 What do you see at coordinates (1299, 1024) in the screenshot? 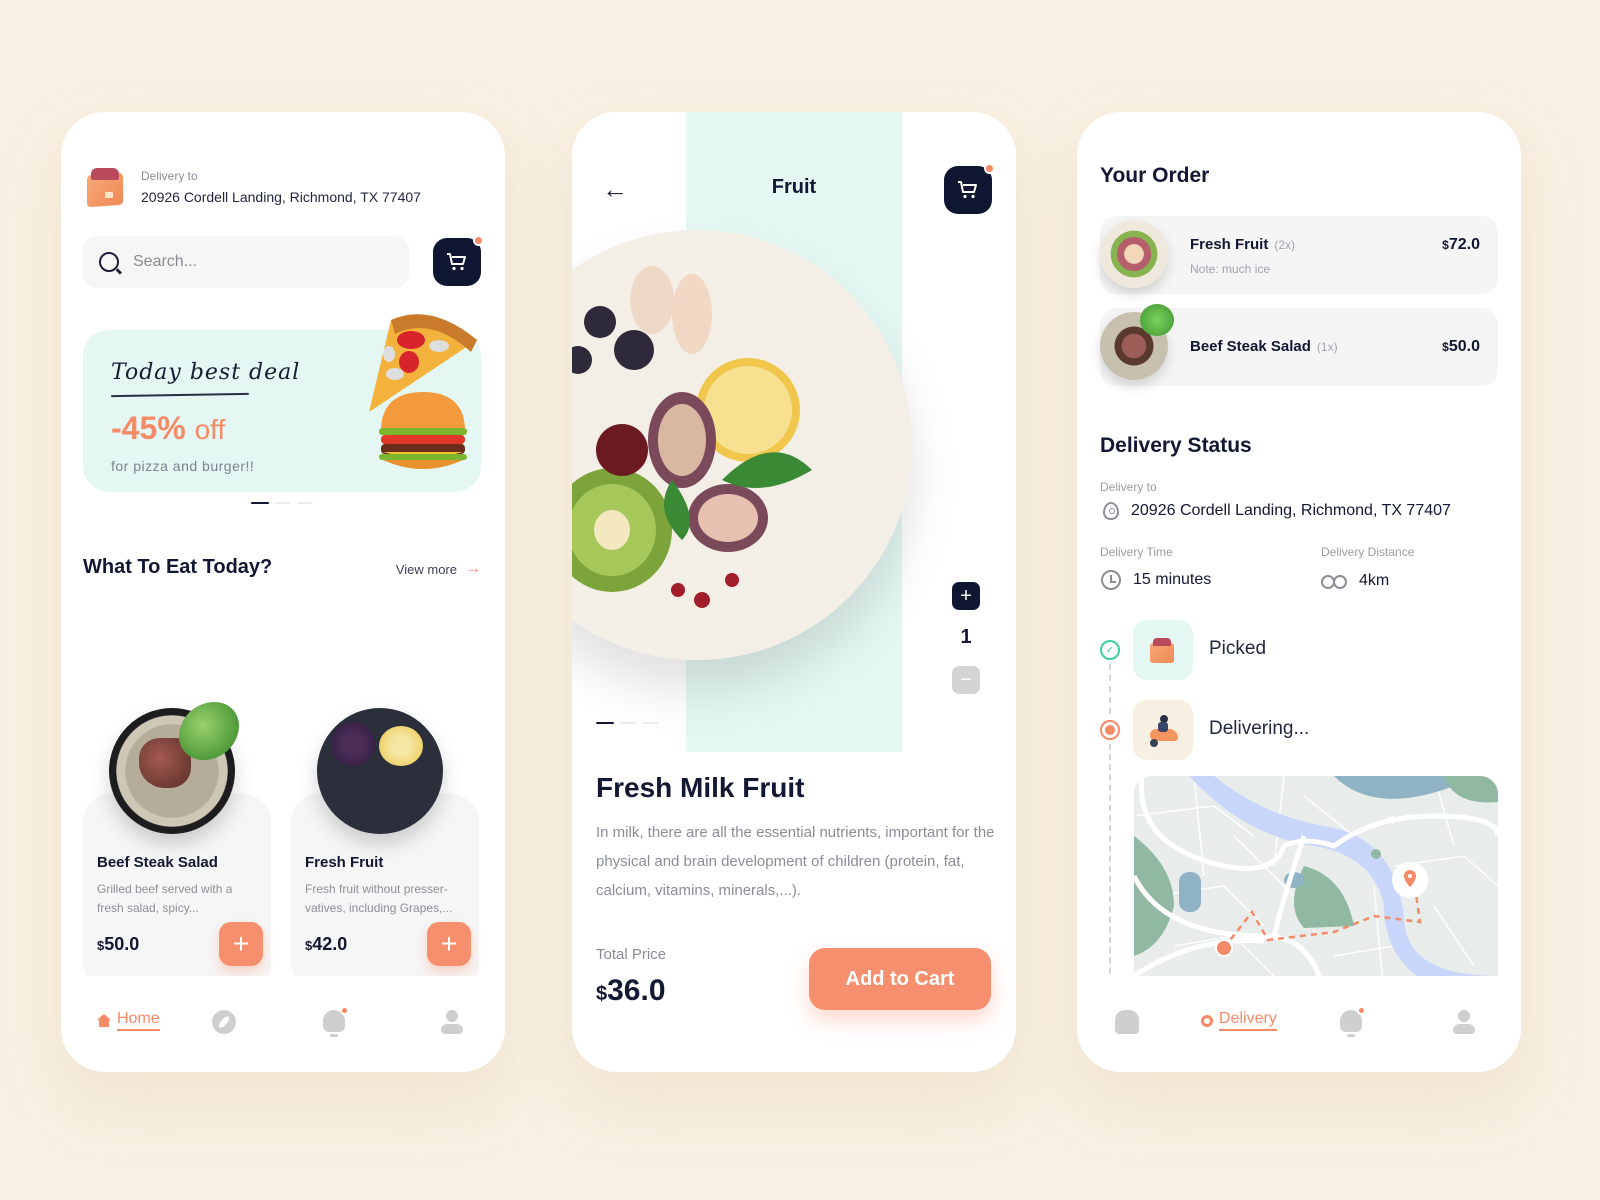
I see `bottom-tab-bar: Delivery` at bounding box center [1299, 1024].